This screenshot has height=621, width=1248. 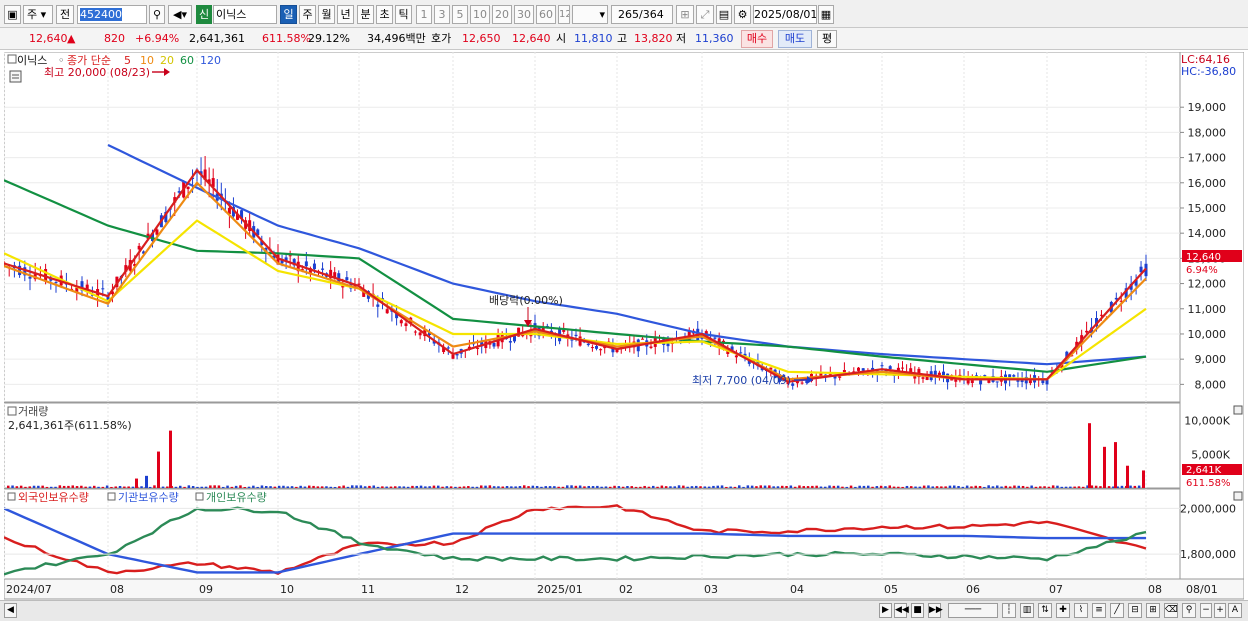 I want to click on bid-price: 12,640, so click(x=531, y=38).